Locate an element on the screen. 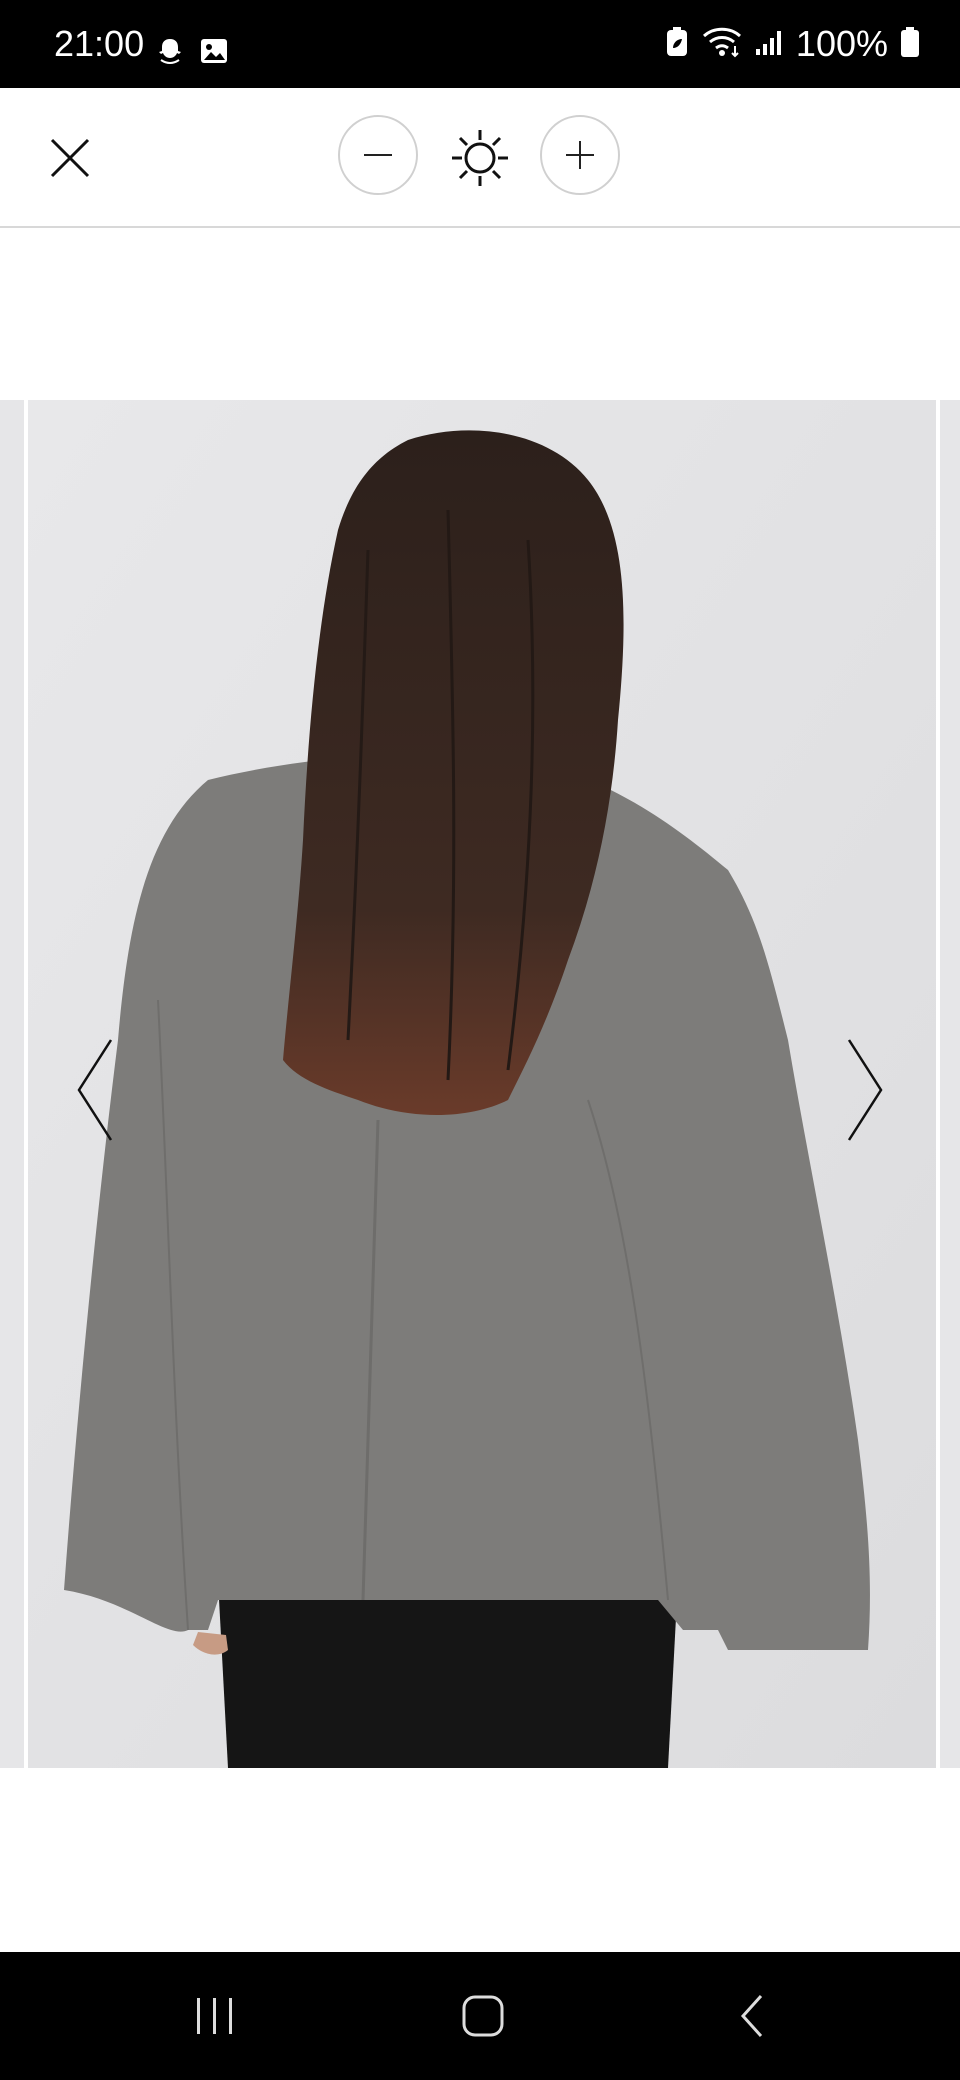 The height and width of the screenshot is (2080, 960). chevron-left-icon is located at coordinates (95, 1090).